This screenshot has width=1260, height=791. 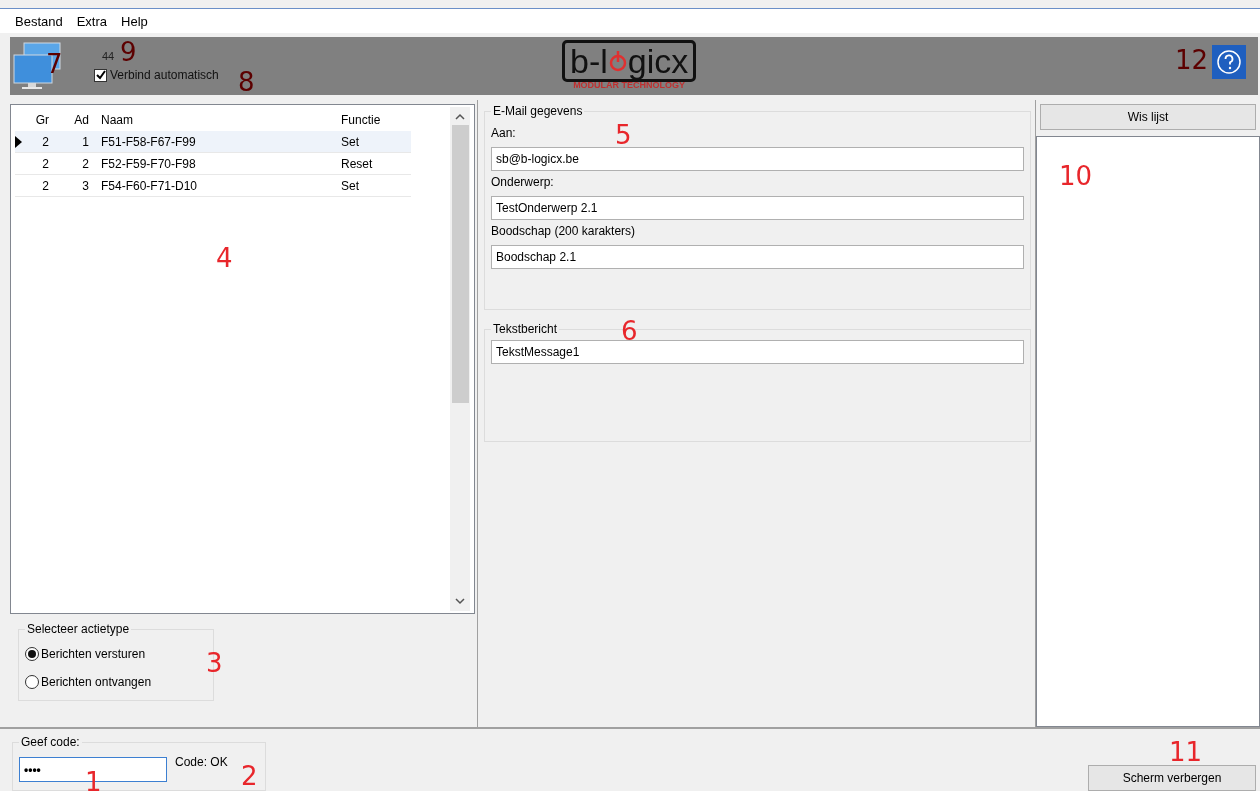 I want to click on annotation-number: 9, so click(x=128, y=52).